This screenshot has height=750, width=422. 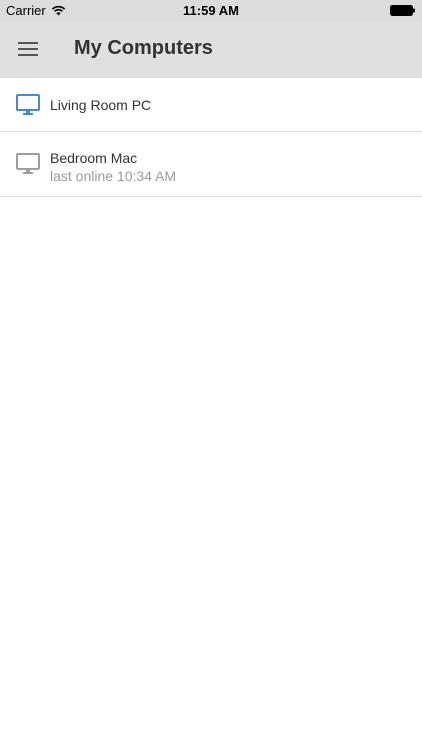 What do you see at coordinates (402, 10) in the screenshot?
I see `battery-icon` at bounding box center [402, 10].